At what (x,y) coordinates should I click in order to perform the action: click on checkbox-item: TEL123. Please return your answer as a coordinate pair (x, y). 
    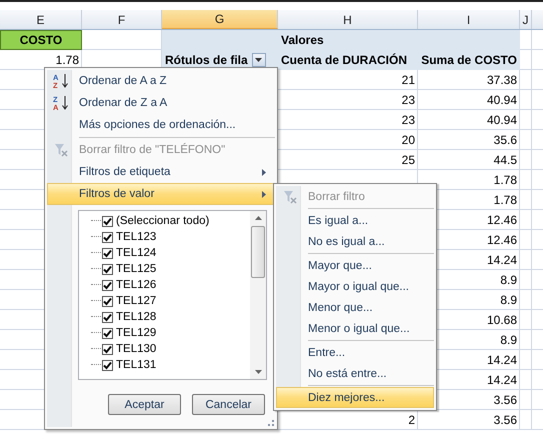
    Looking at the image, I should click on (170, 237).